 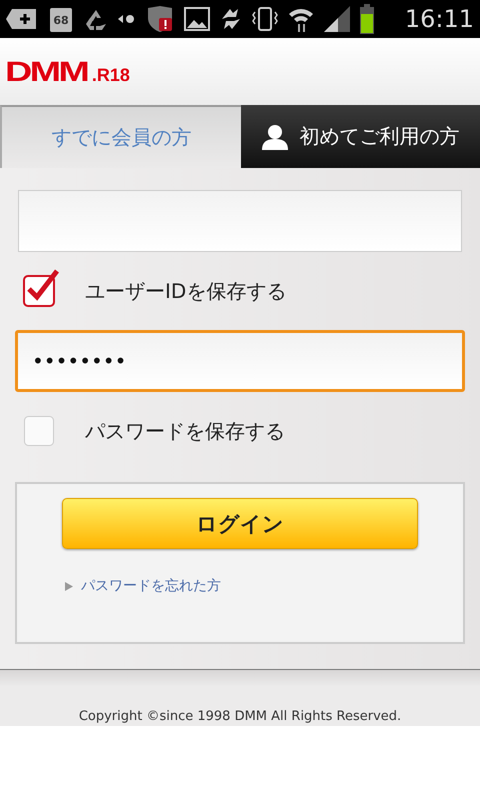 I want to click on forgot-password-link: パスワードを忘れた方, so click(x=151, y=586).